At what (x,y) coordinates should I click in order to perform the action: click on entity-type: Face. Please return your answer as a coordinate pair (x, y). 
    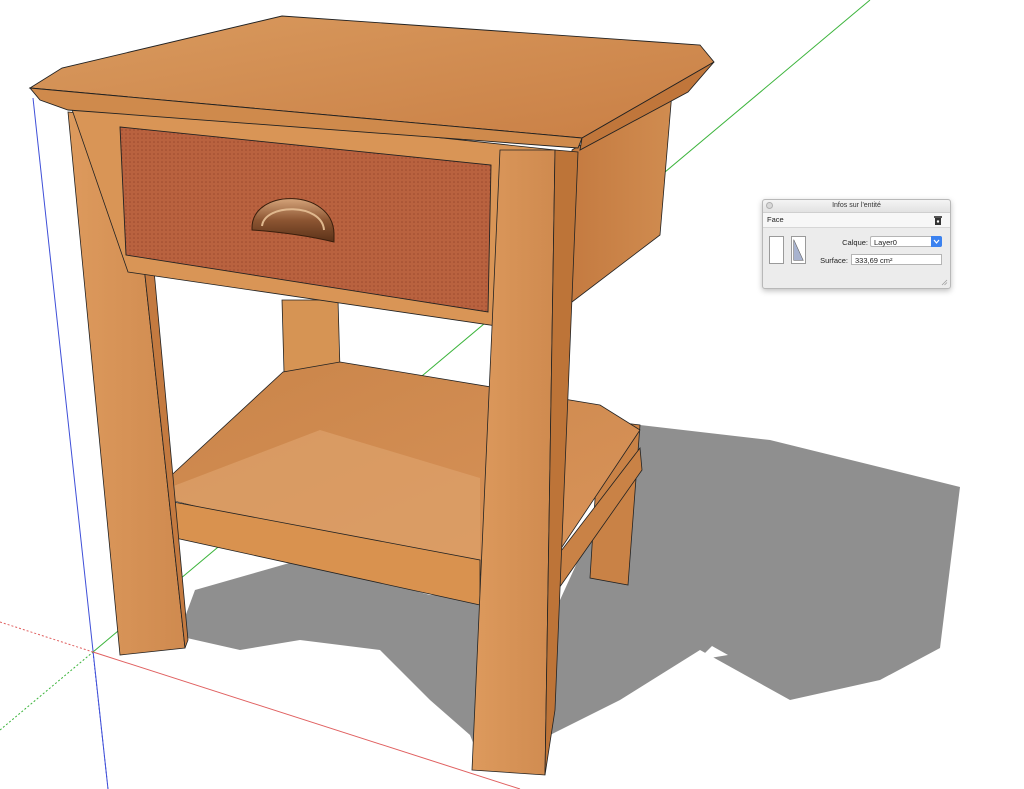
    Looking at the image, I should click on (775, 219).